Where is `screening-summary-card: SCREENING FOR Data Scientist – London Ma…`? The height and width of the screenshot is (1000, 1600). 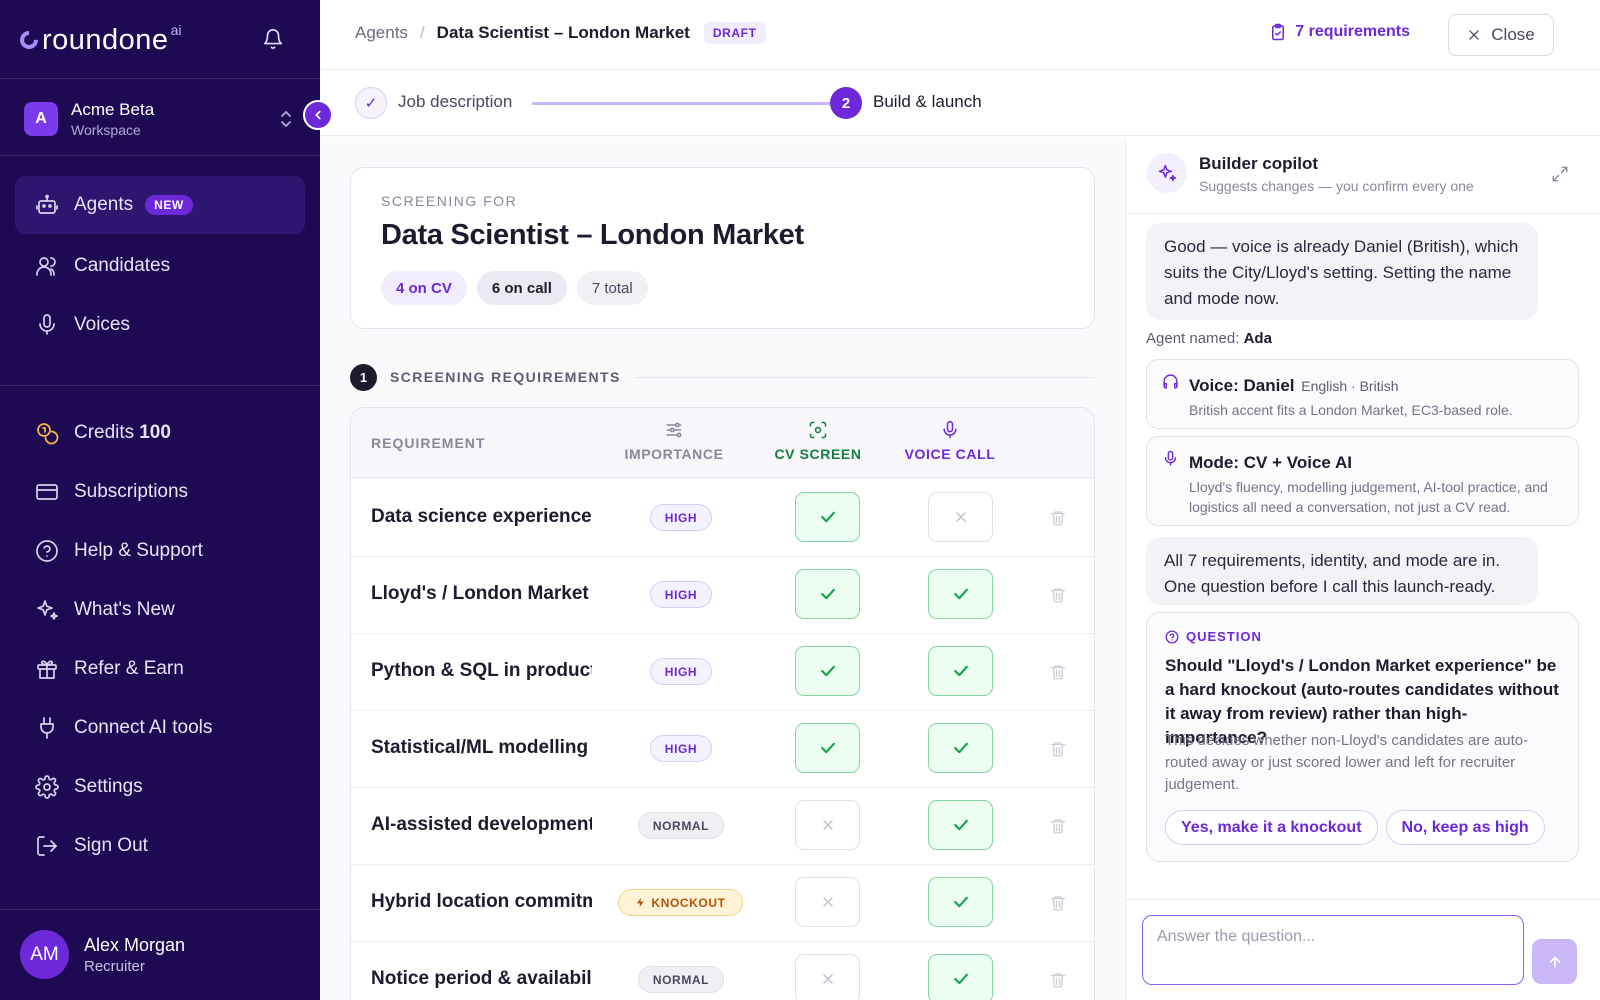 screening-summary-card: SCREENING FOR Data Scientist – London Ma… is located at coordinates (722, 248).